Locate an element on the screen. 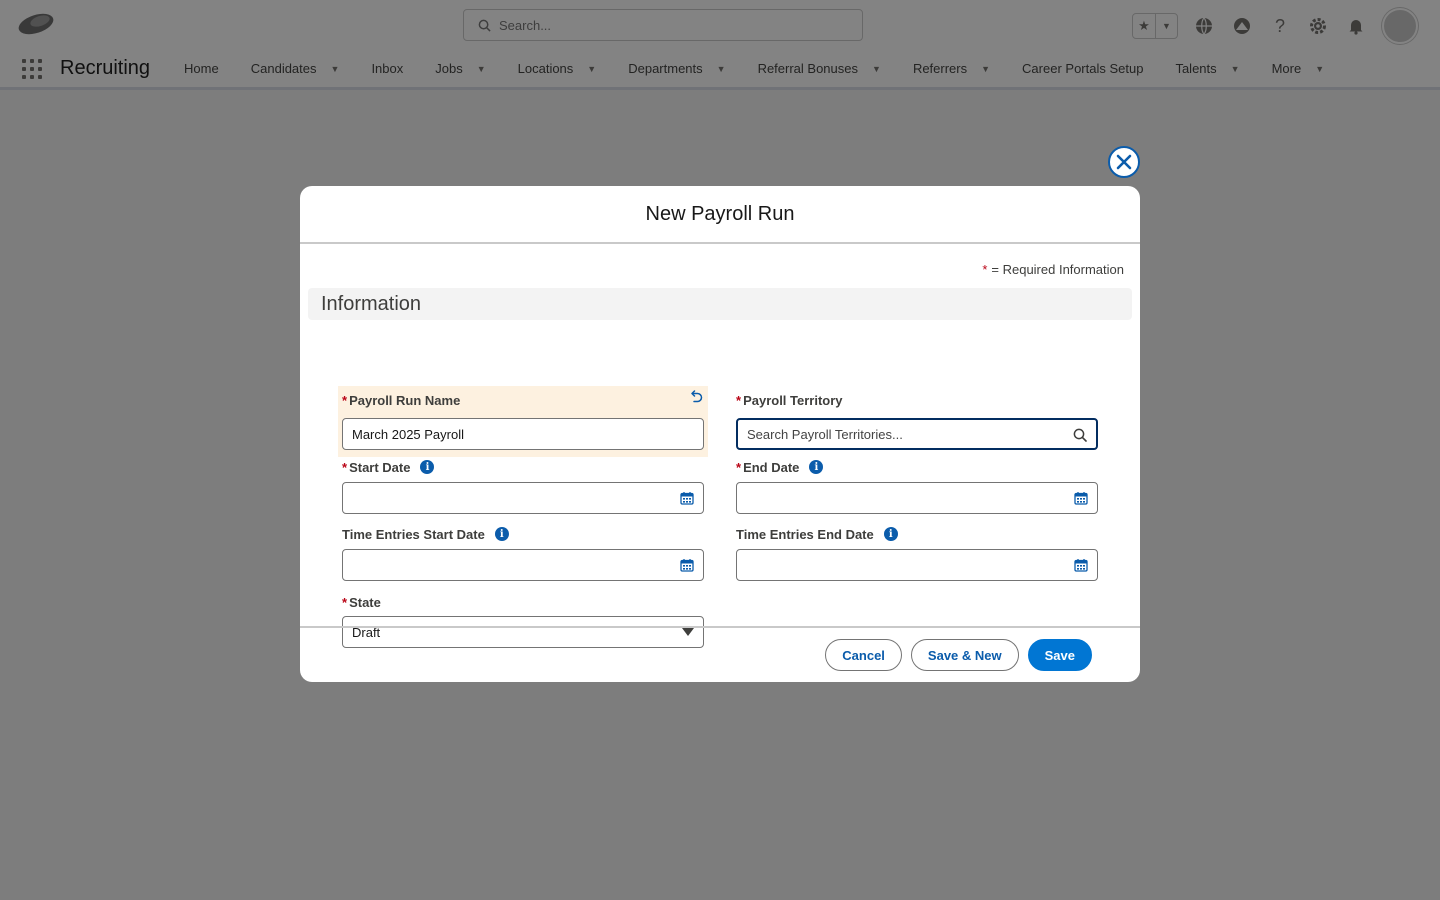  payroll-run-name-field: * Payroll Run Name March 2025 Payroll is located at coordinates (523, 421).